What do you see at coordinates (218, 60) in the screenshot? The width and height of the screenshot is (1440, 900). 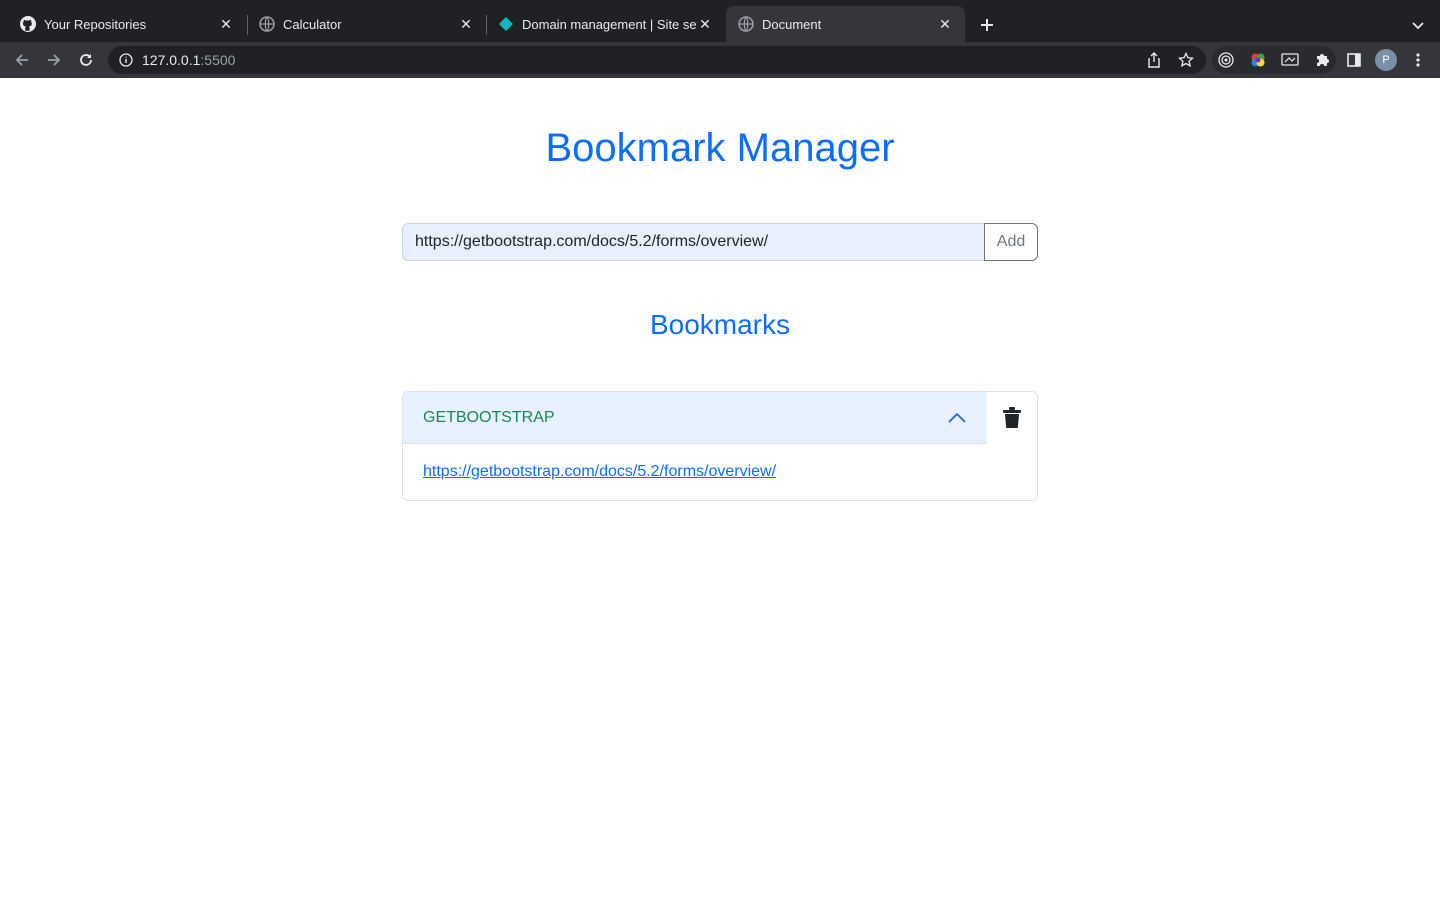 I see `address-port: :5500` at bounding box center [218, 60].